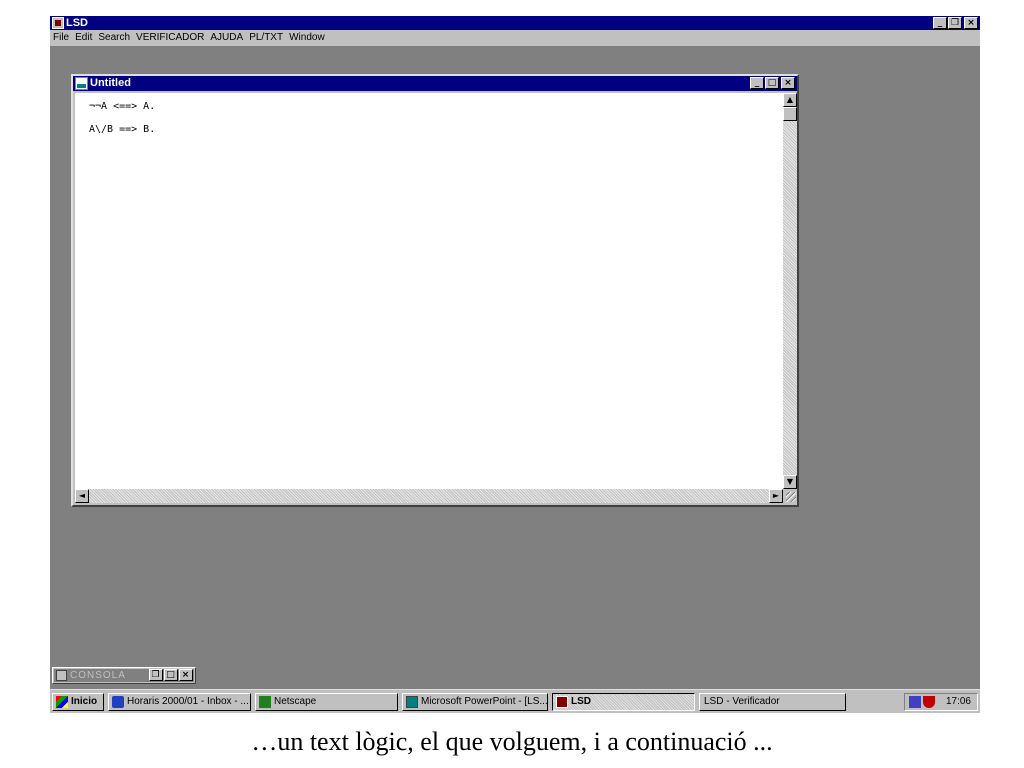 Image resolution: width=1024 pixels, height=768 pixels. I want to click on windows-logo-icon, so click(62, 702).